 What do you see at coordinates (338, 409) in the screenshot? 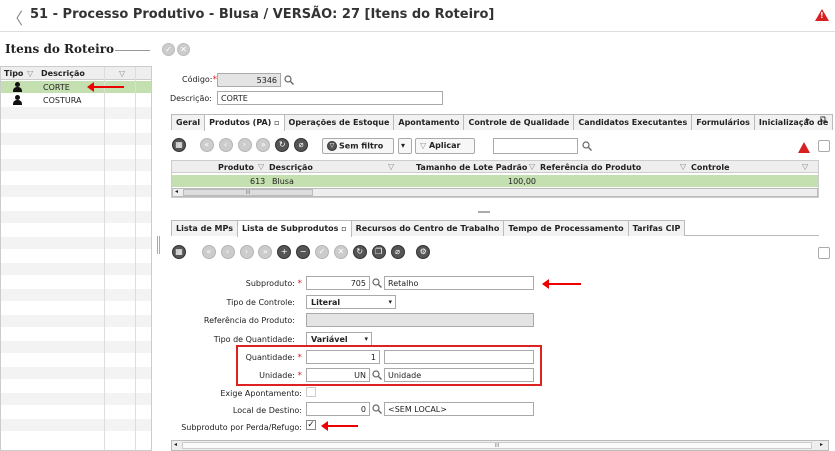
I see `local-code-field: 0` at bounding box center [338, 409].